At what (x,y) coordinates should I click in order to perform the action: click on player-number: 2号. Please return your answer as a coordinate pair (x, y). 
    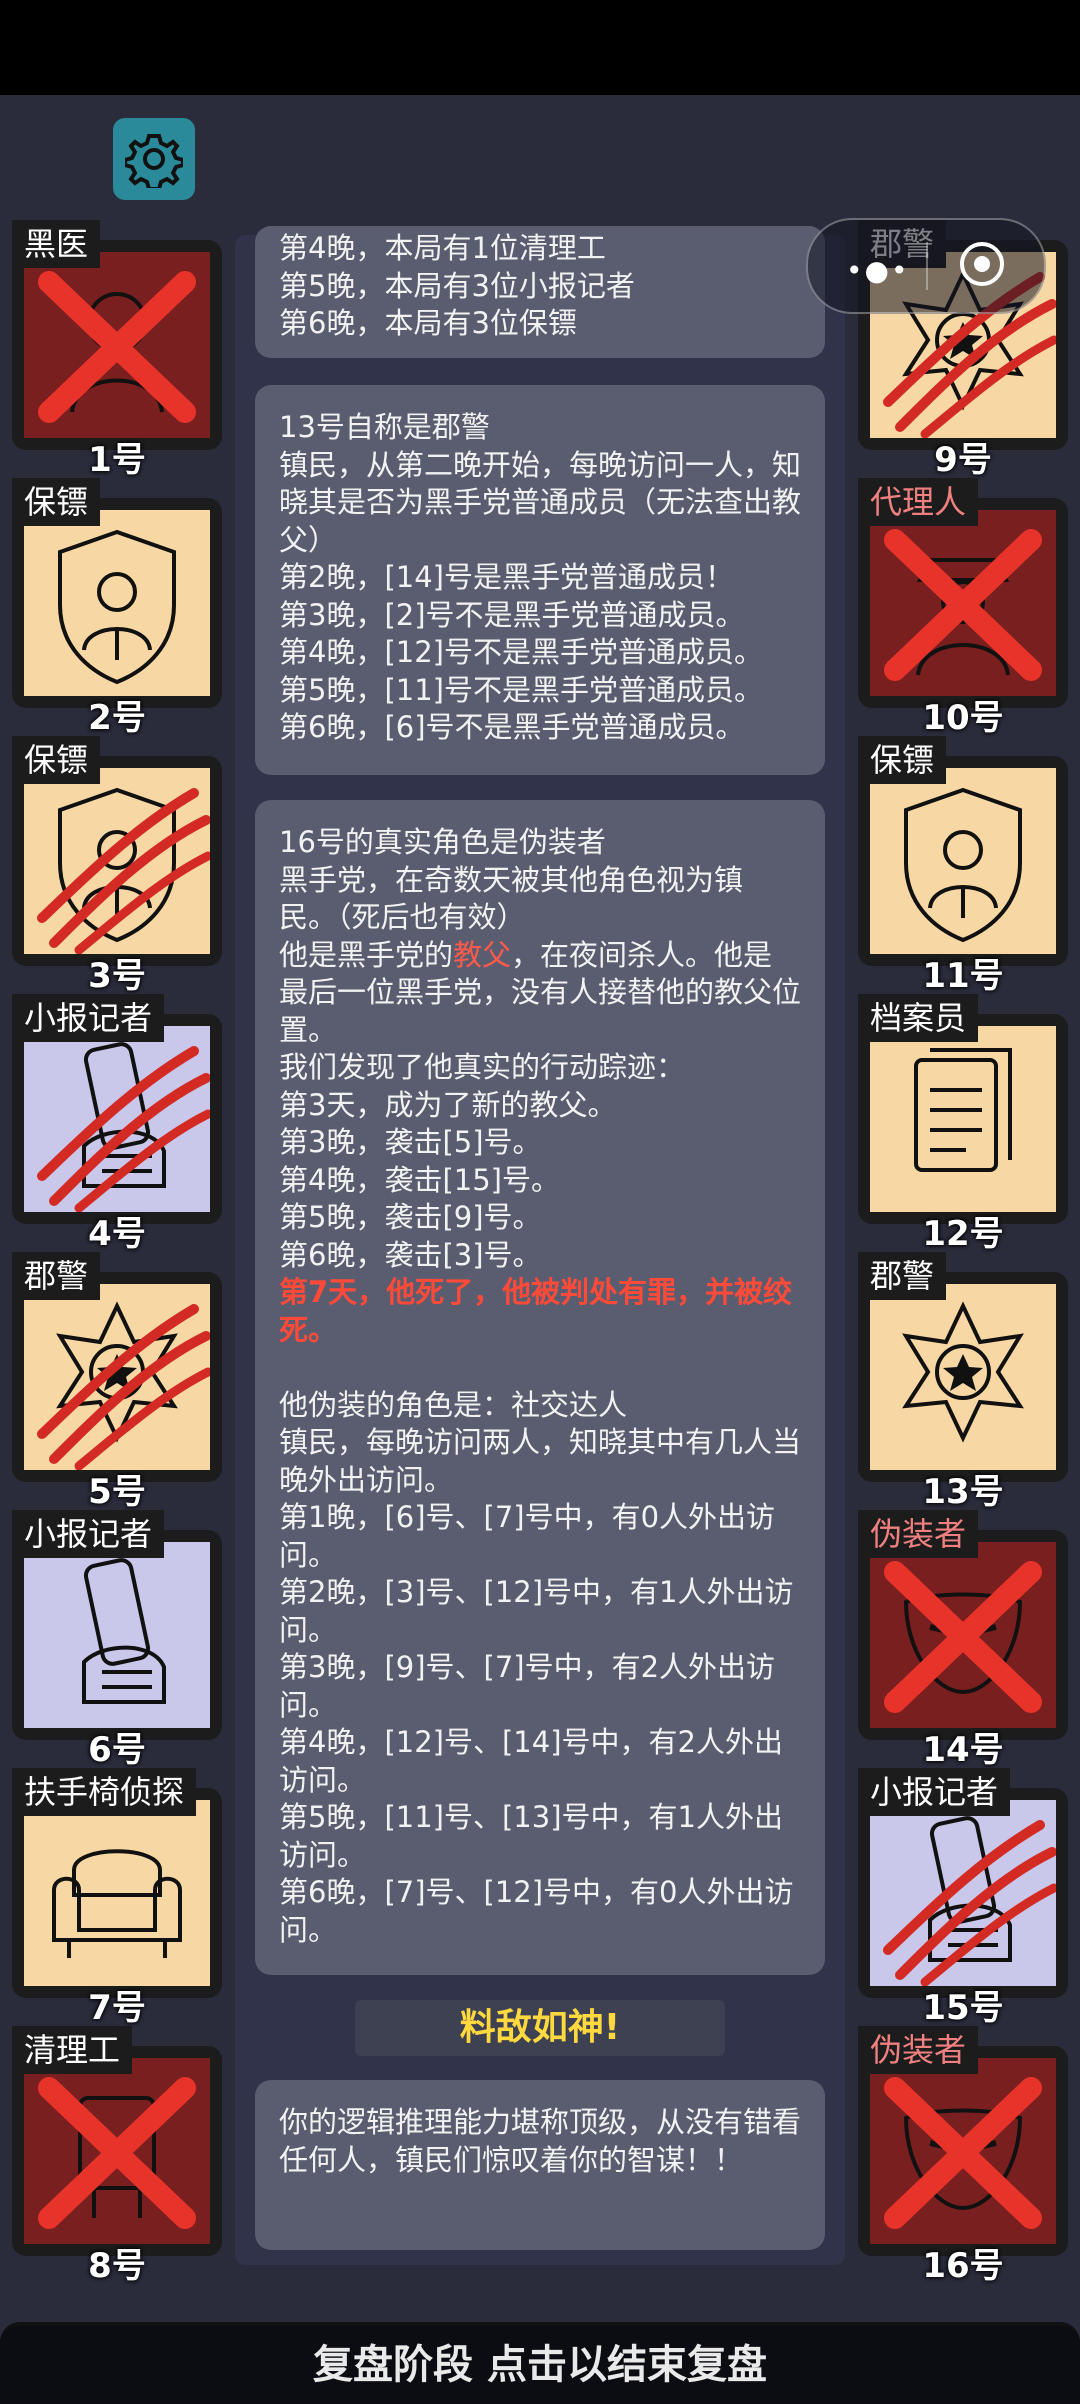
    Looking at the image, I should click on (117, 718).